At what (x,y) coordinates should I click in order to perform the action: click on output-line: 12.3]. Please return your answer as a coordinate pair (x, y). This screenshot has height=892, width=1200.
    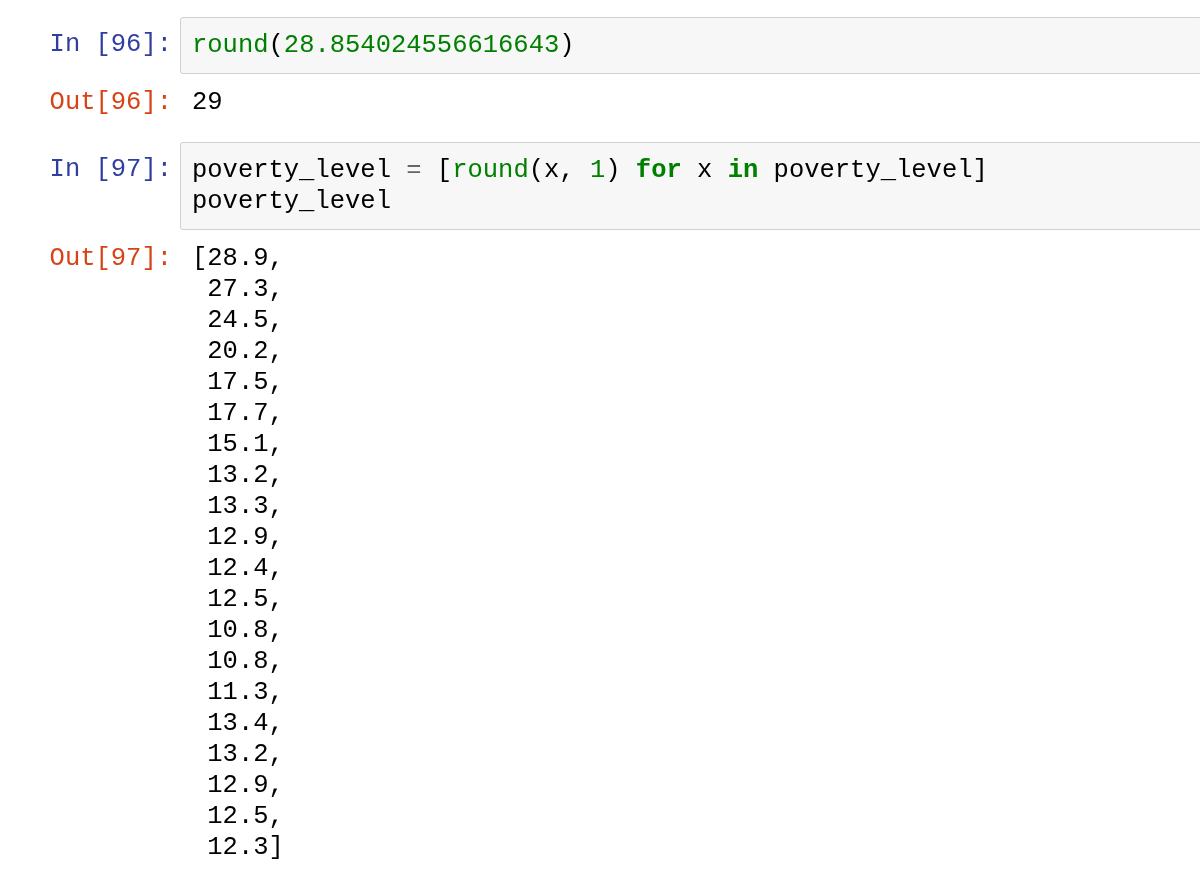
    Looking at the image, I should click on (245, 847).